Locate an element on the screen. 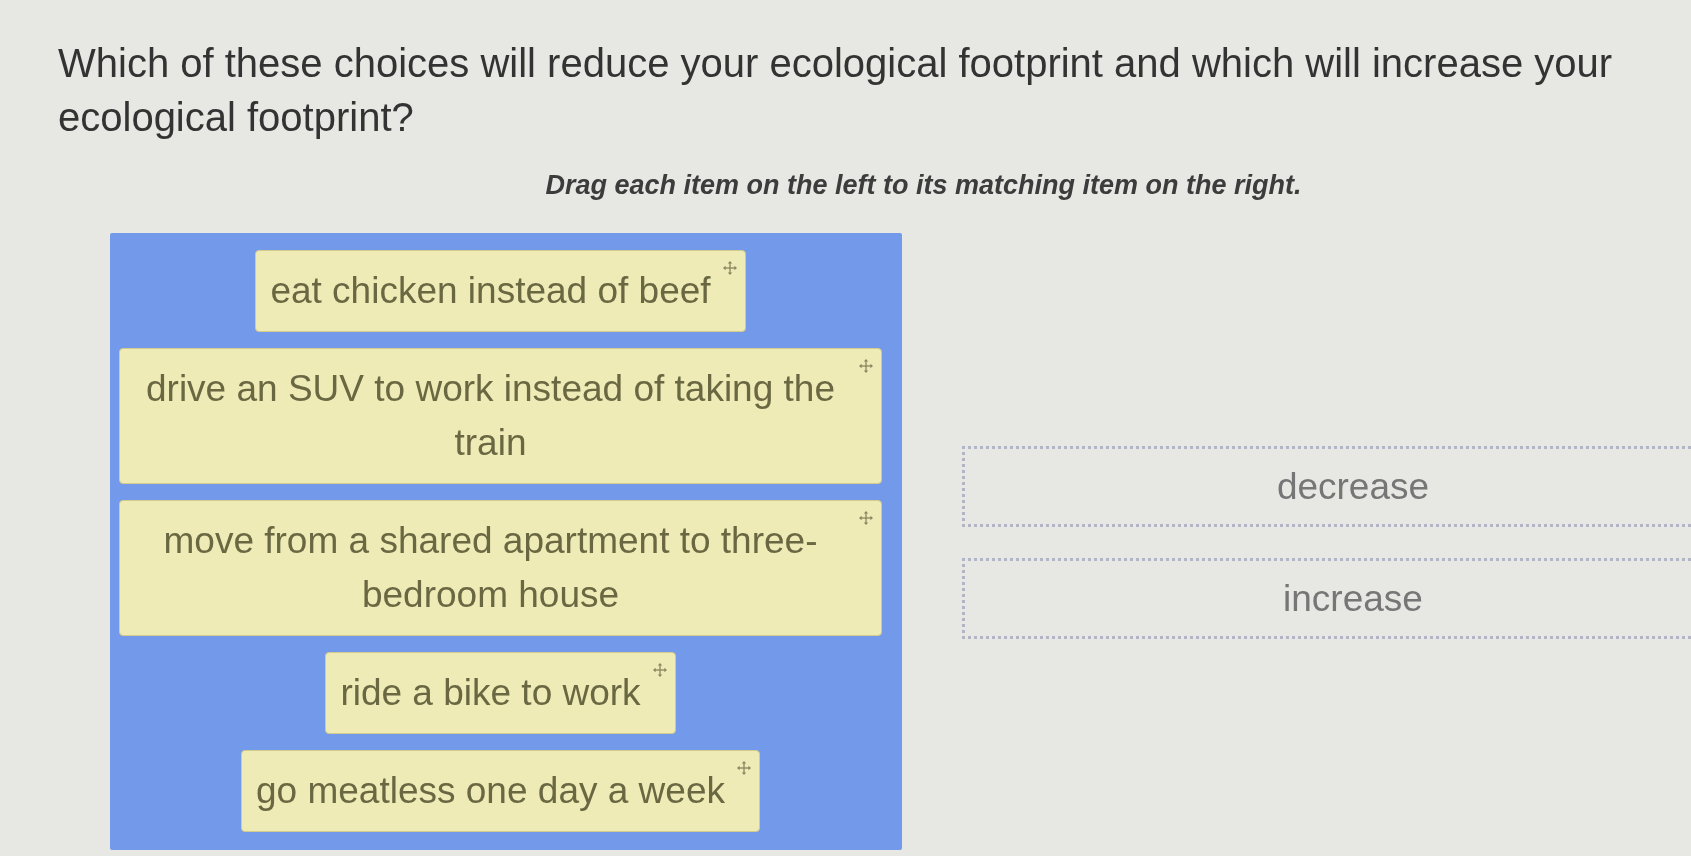  drag-item: move from a shared apartment to three-bedroom house is located at coordinates (500, 568).